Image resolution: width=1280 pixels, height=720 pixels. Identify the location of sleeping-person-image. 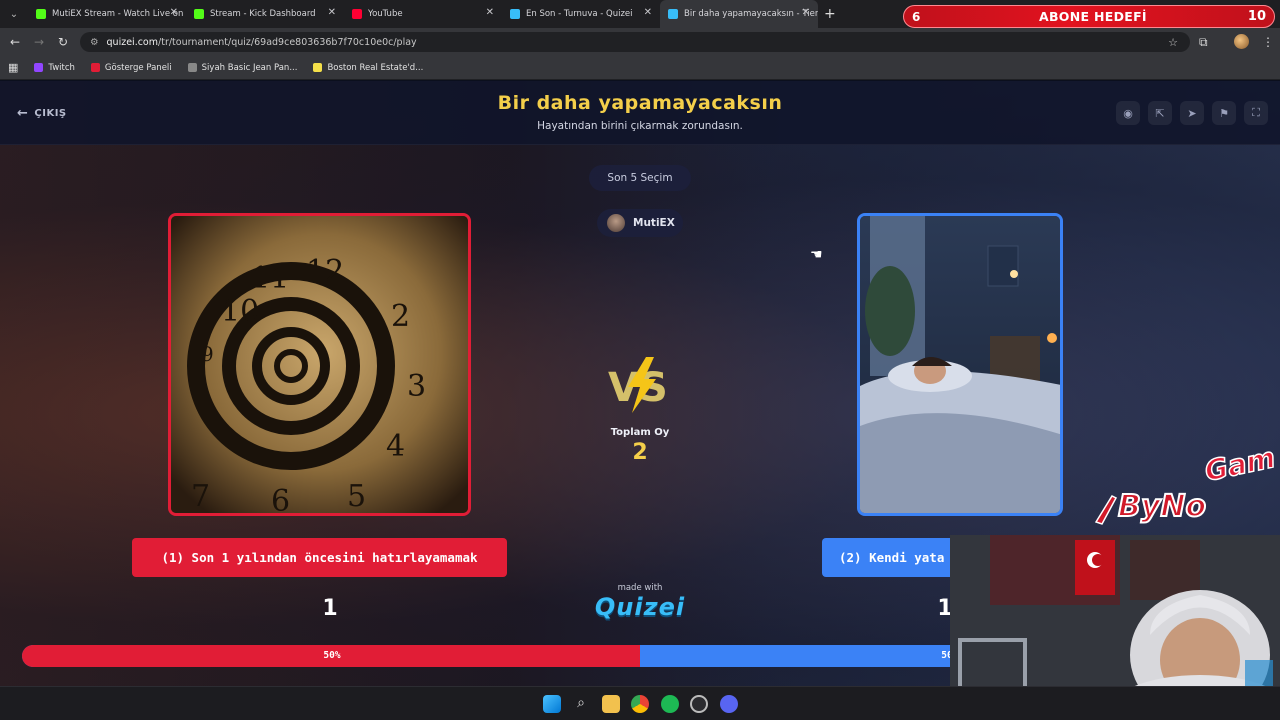
(960, 364).